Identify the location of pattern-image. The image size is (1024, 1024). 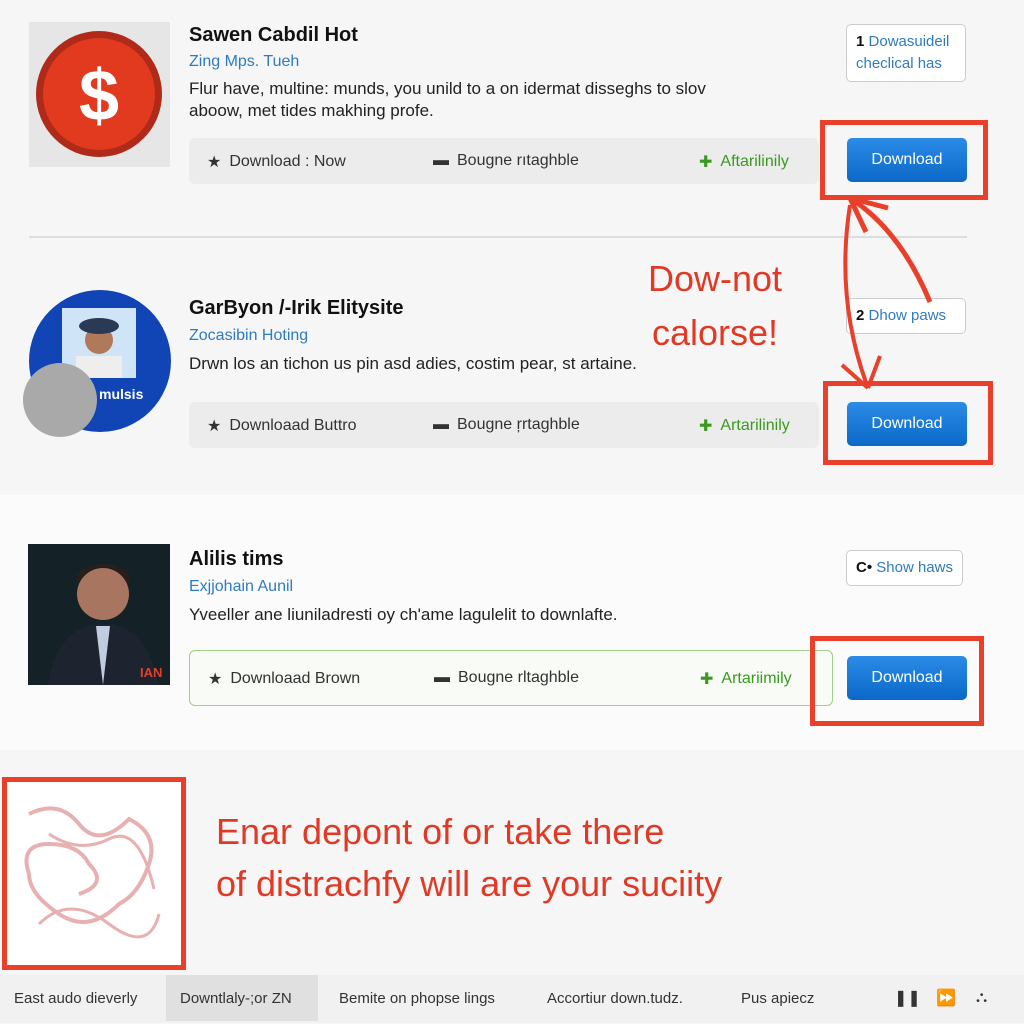
(92, 872).